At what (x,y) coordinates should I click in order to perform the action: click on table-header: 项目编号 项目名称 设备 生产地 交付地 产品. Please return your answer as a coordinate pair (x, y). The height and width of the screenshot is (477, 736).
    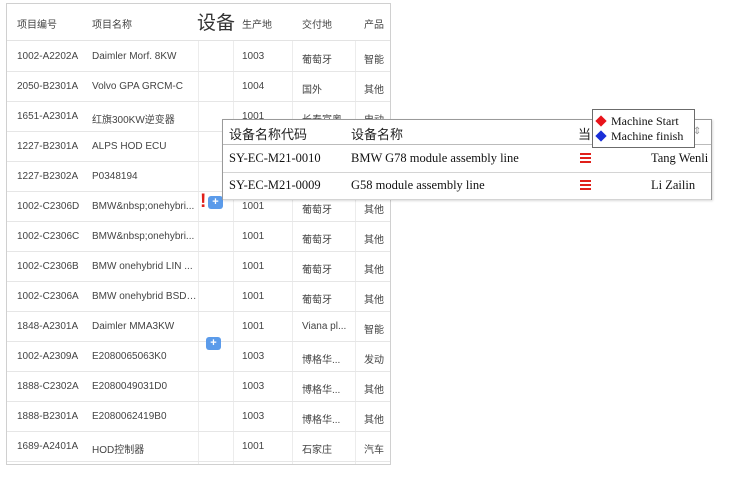
    Looking at the image, I should click on (198, 22).